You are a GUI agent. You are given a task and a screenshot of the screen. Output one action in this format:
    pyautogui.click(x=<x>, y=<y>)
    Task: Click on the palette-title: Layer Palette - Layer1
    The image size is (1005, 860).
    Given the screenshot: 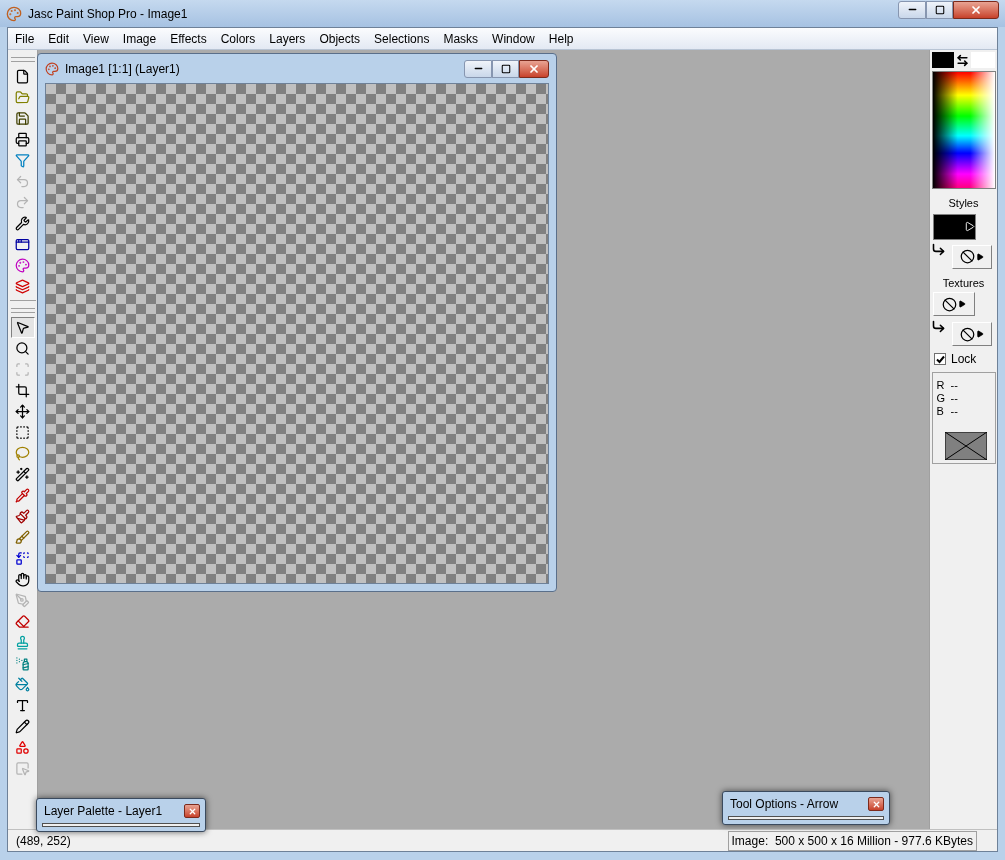 What is the action you would take?
    pyautogui.click(x=103, y=811)
    